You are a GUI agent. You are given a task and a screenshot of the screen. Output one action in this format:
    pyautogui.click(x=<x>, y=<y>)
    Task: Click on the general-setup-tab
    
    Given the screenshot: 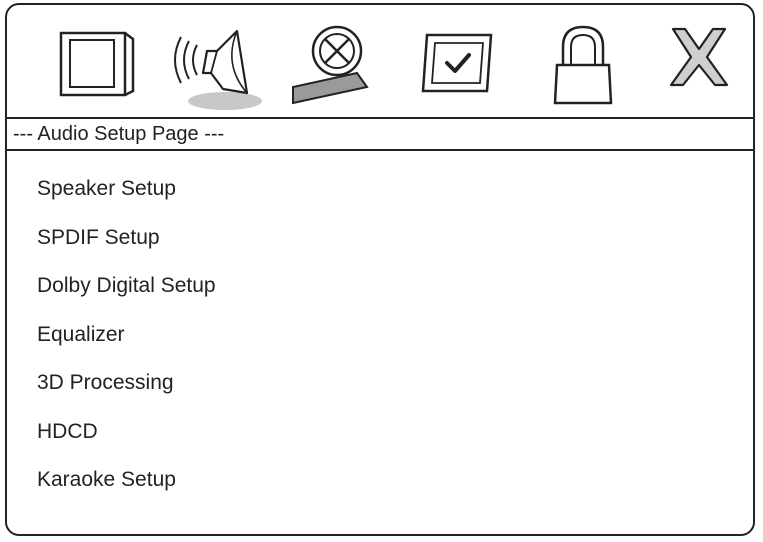 What is the action you would take?
    pyautogui.click(x=96, y=63)
    